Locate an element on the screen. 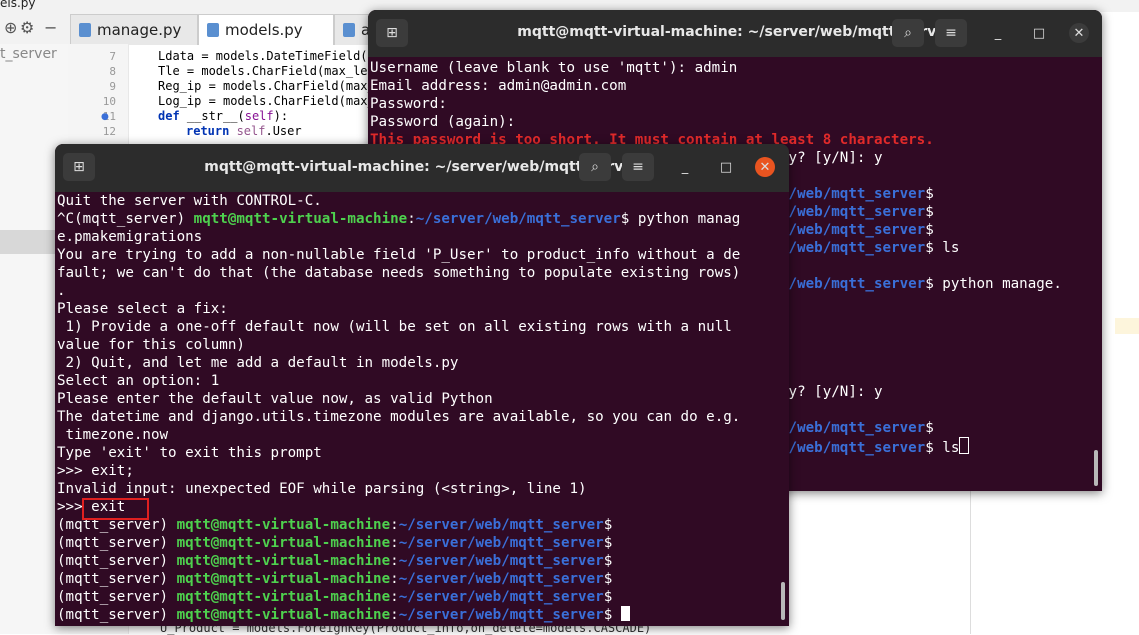 This screenshot has height=635, width=1139. terminal-line: e.pmakemigrations is located at coordinates (130, 237).